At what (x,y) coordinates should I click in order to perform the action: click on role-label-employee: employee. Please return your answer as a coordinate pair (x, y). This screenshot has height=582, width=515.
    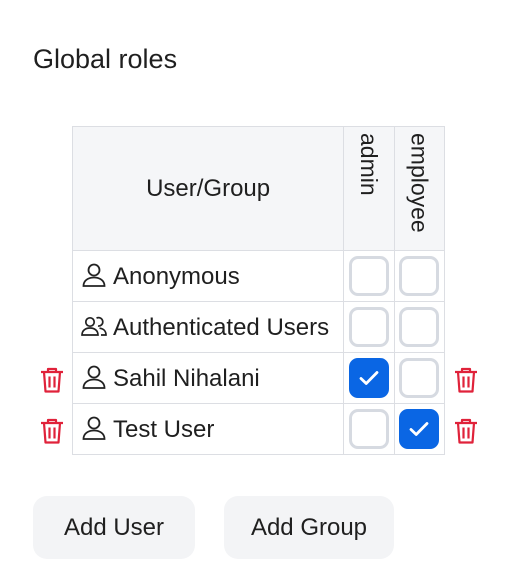
    Looking at the image, I should click on (419, 183).